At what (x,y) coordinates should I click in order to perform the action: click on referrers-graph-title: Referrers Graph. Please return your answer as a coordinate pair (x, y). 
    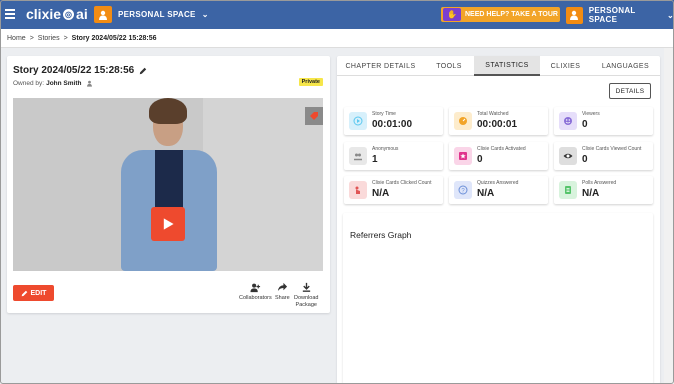
    Looking at the image, I should click on (381, 235).